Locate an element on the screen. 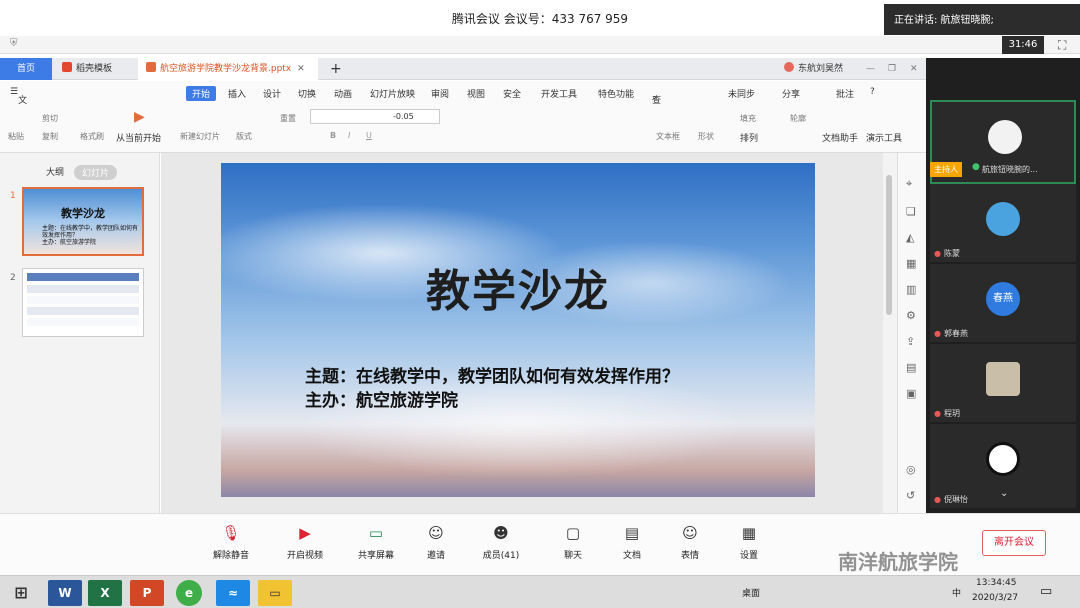 Image resolution: width=1080 pixels, height=608 pixels. help-icon: ? is located at coordinates (872, 92).